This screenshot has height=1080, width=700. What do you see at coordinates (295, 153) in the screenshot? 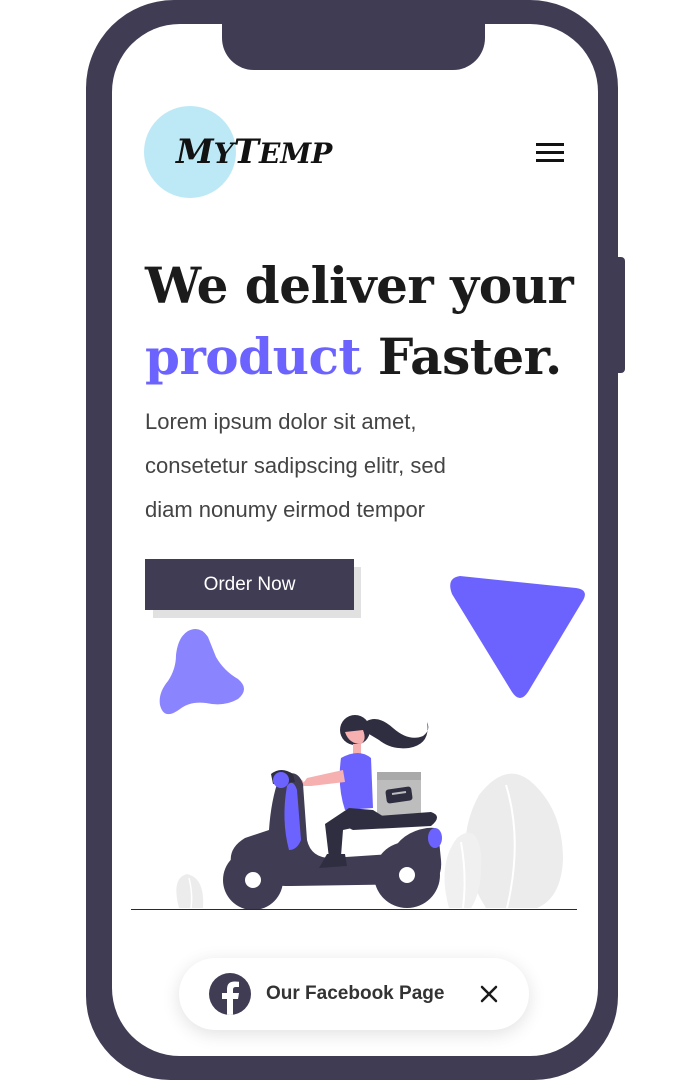
I see `logo-rest-emp: EMP` at bounding box center [295, 153].